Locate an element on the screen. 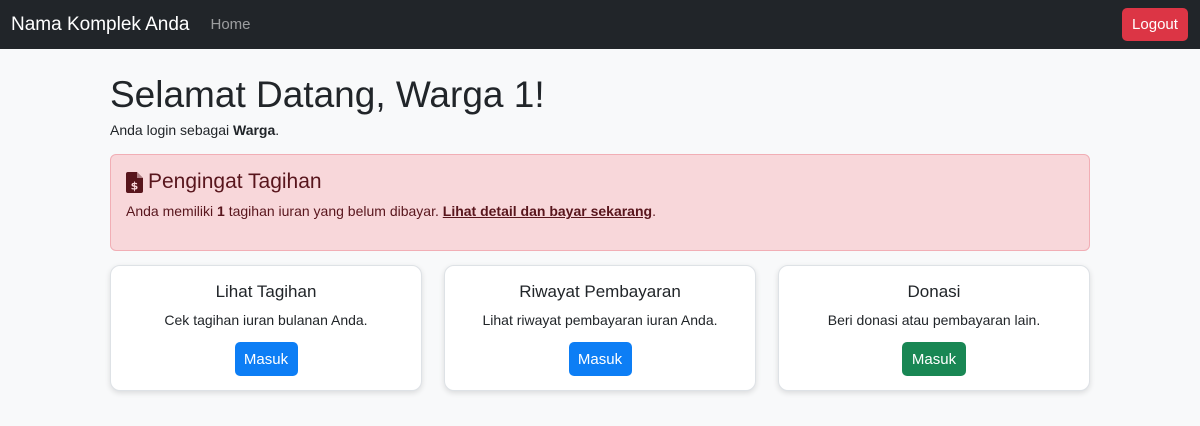 Image resolution: width=1200 pixels, height=426 pixels. card-title: Lihat Tagihan is located at coordinates (266, 292).